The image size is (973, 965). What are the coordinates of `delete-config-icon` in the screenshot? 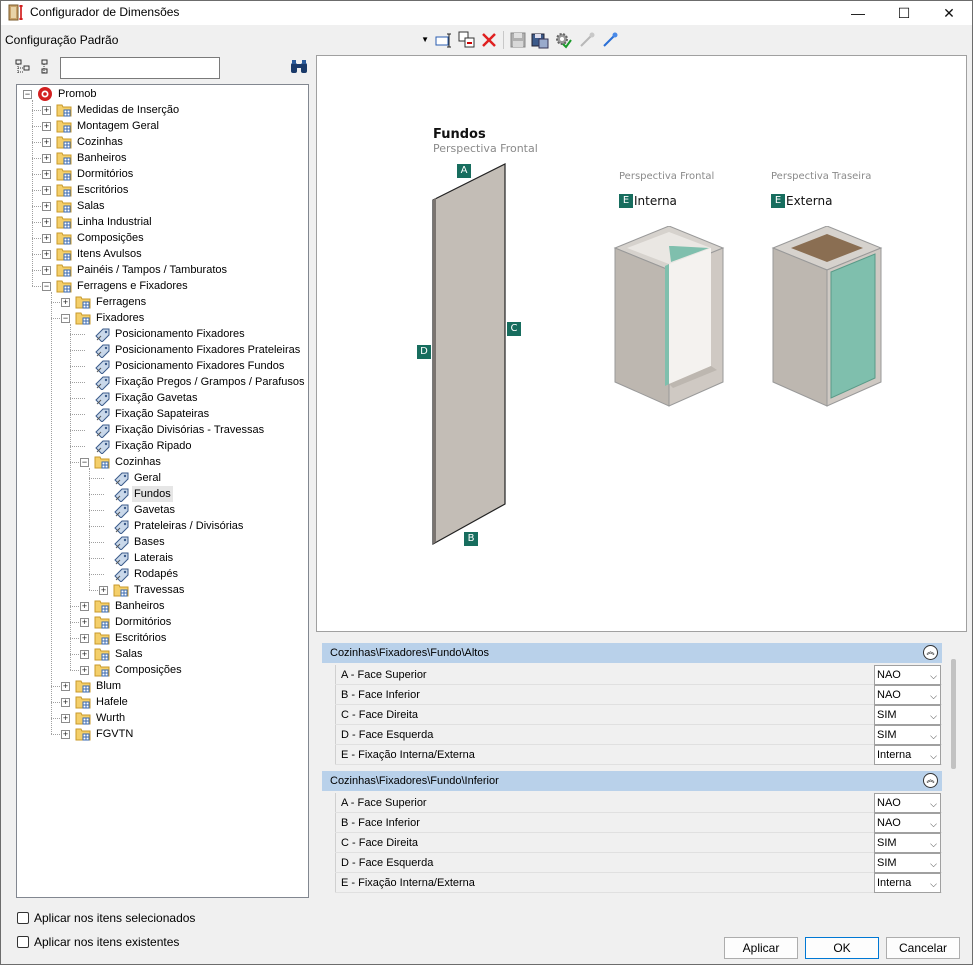 It's located at (489, 40).